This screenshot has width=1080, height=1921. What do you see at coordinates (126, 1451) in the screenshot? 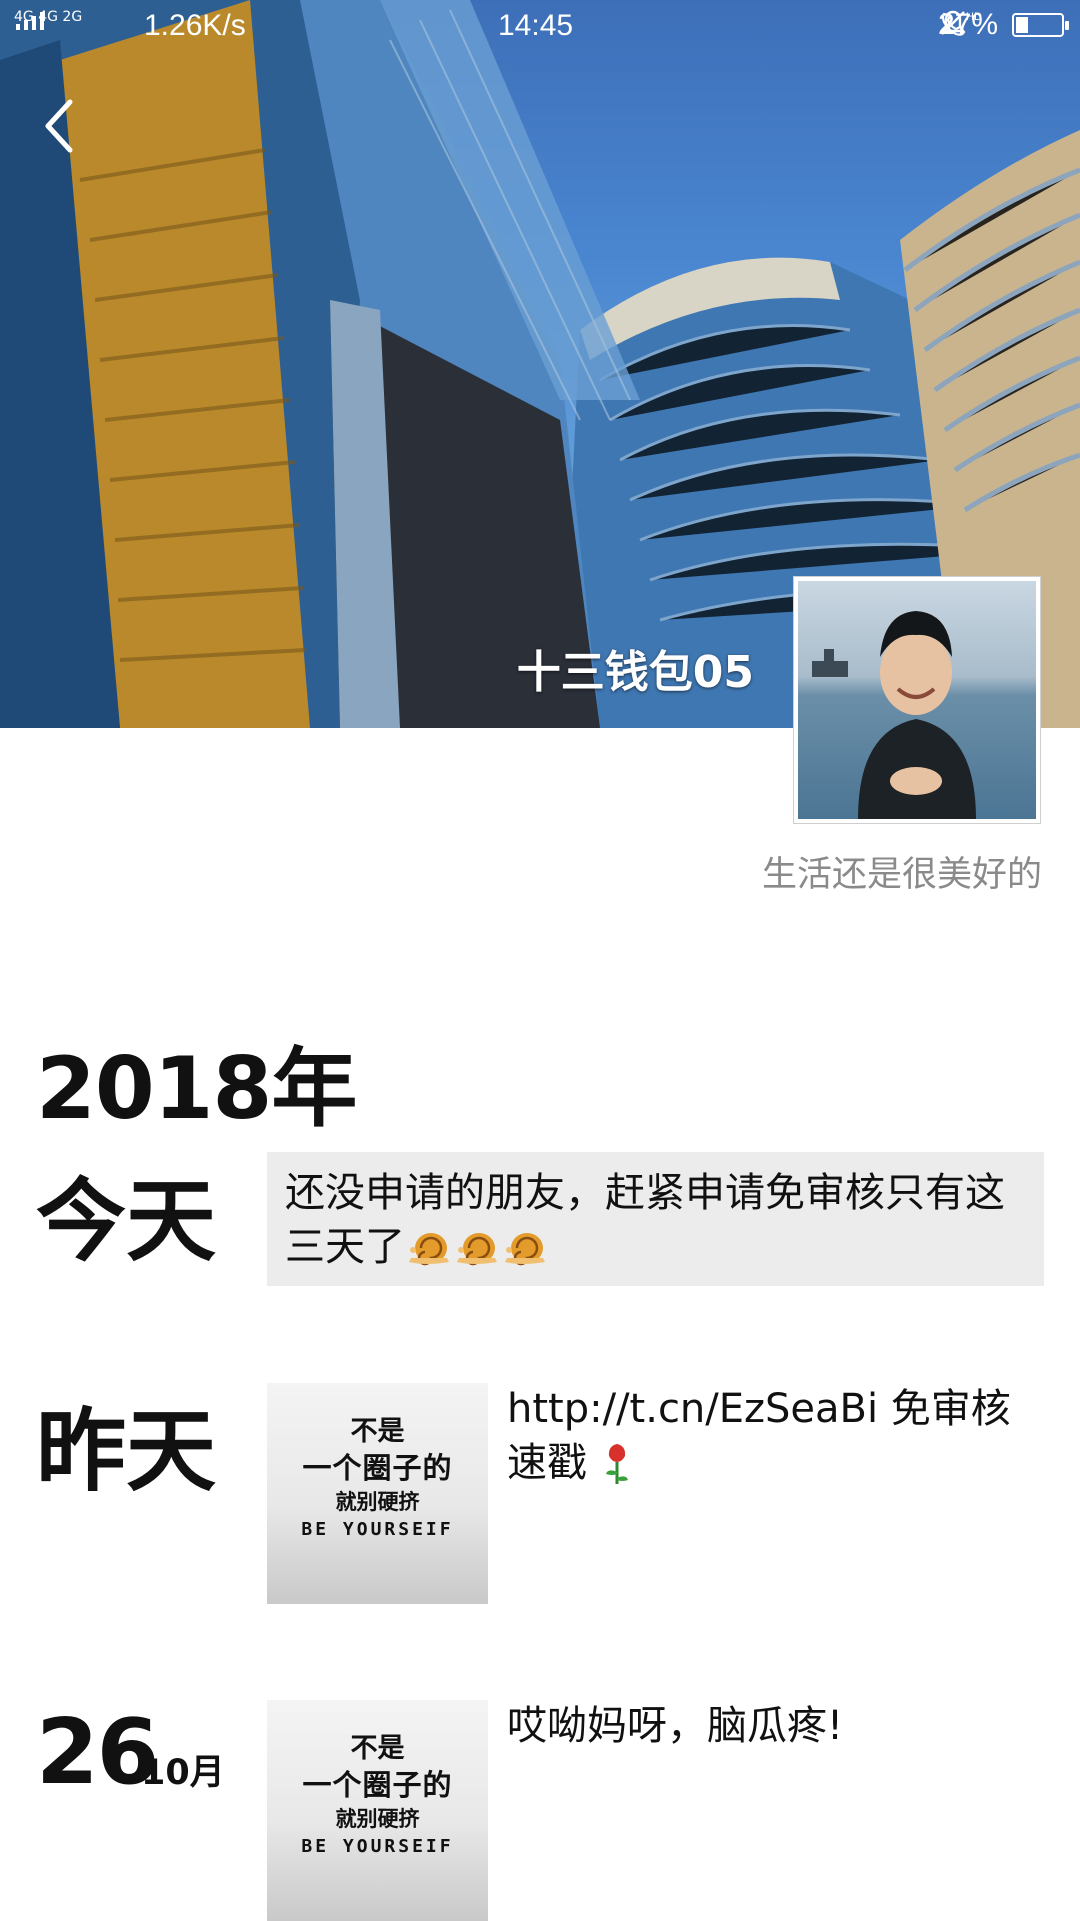
I see `post-date-yesterday: 昨天` at bounding box center [126, 1451].